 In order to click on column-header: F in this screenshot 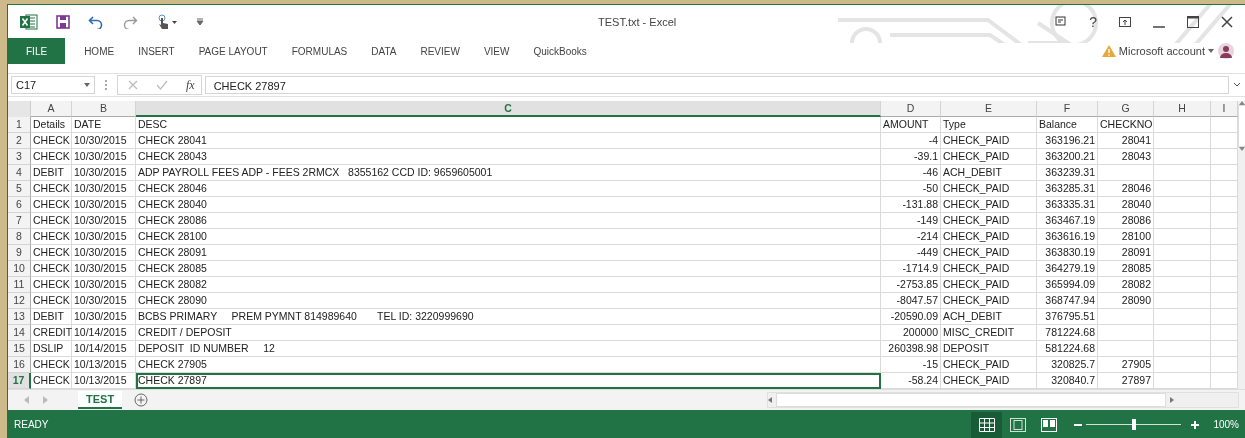, I will do `click(1067, 109)`.